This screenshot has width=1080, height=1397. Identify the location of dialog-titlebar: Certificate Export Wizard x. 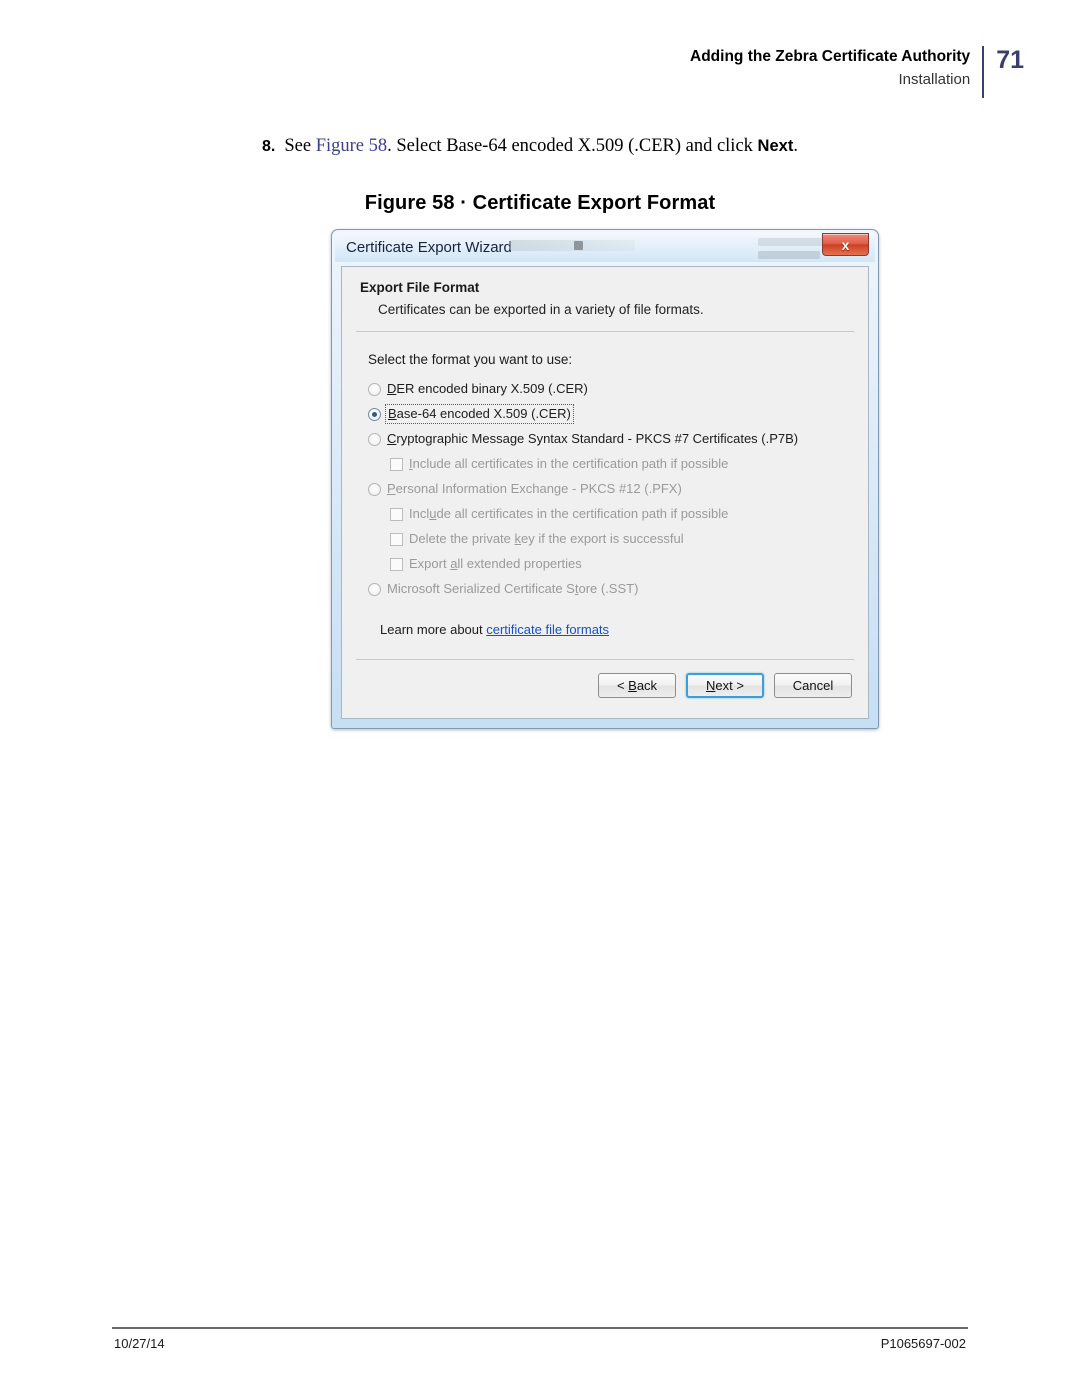
(605, 247).